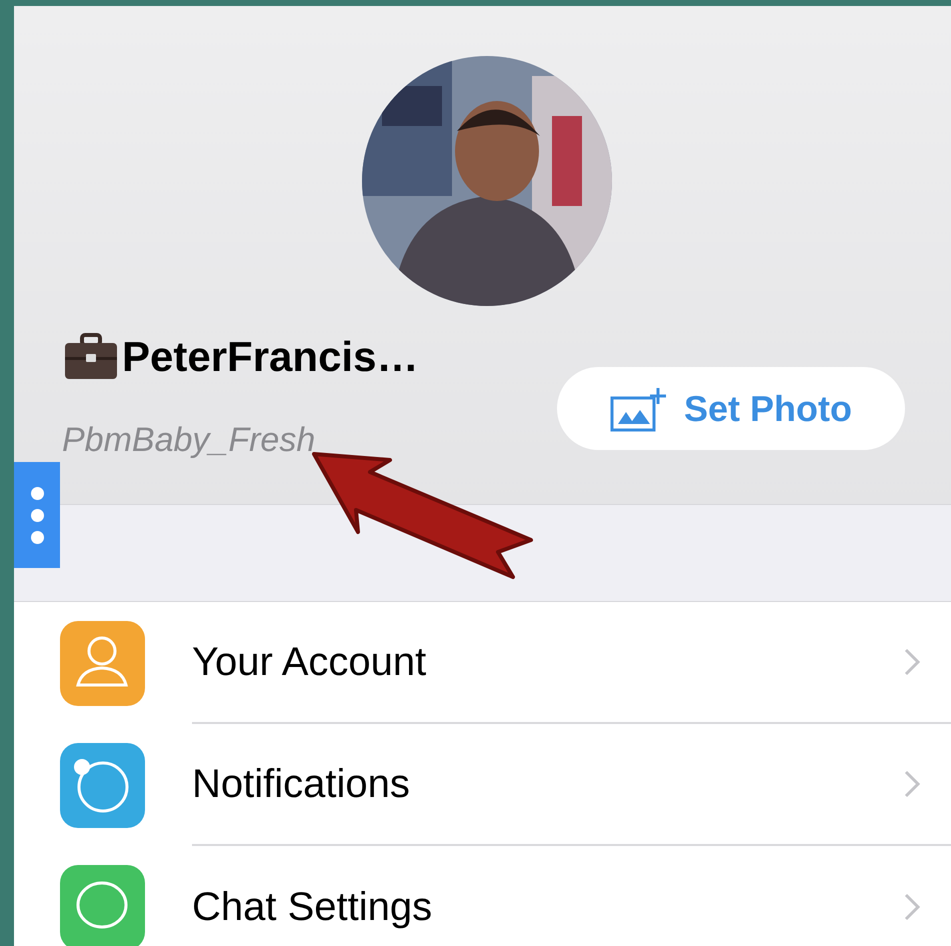  What do you see at coordinates (313, 907) in the screenshot?
I see `row-label: Chat Settings` at bounding box center [313, 907].